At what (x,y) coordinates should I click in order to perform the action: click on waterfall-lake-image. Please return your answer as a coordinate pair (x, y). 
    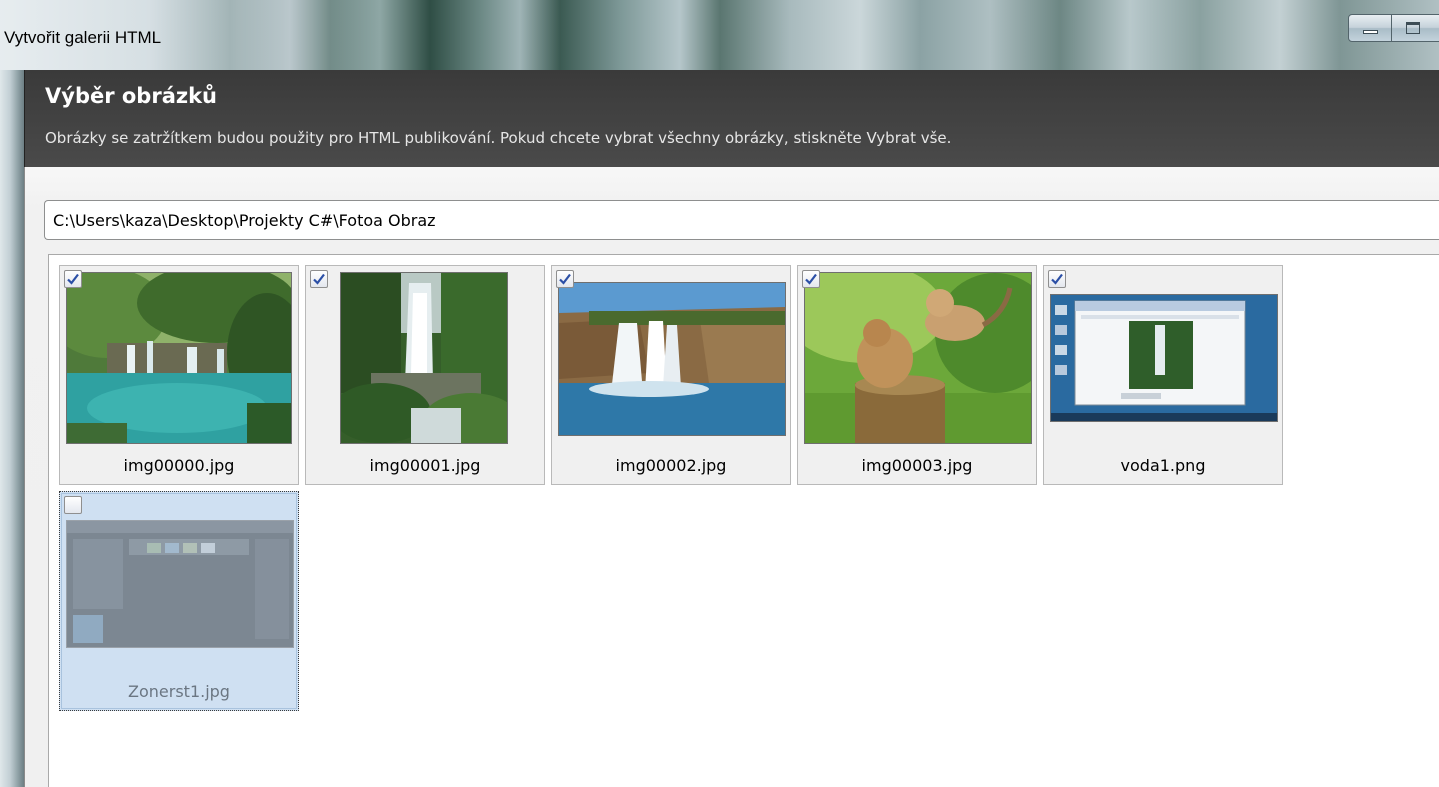
    Looking at the image, I should click on (179, 358).